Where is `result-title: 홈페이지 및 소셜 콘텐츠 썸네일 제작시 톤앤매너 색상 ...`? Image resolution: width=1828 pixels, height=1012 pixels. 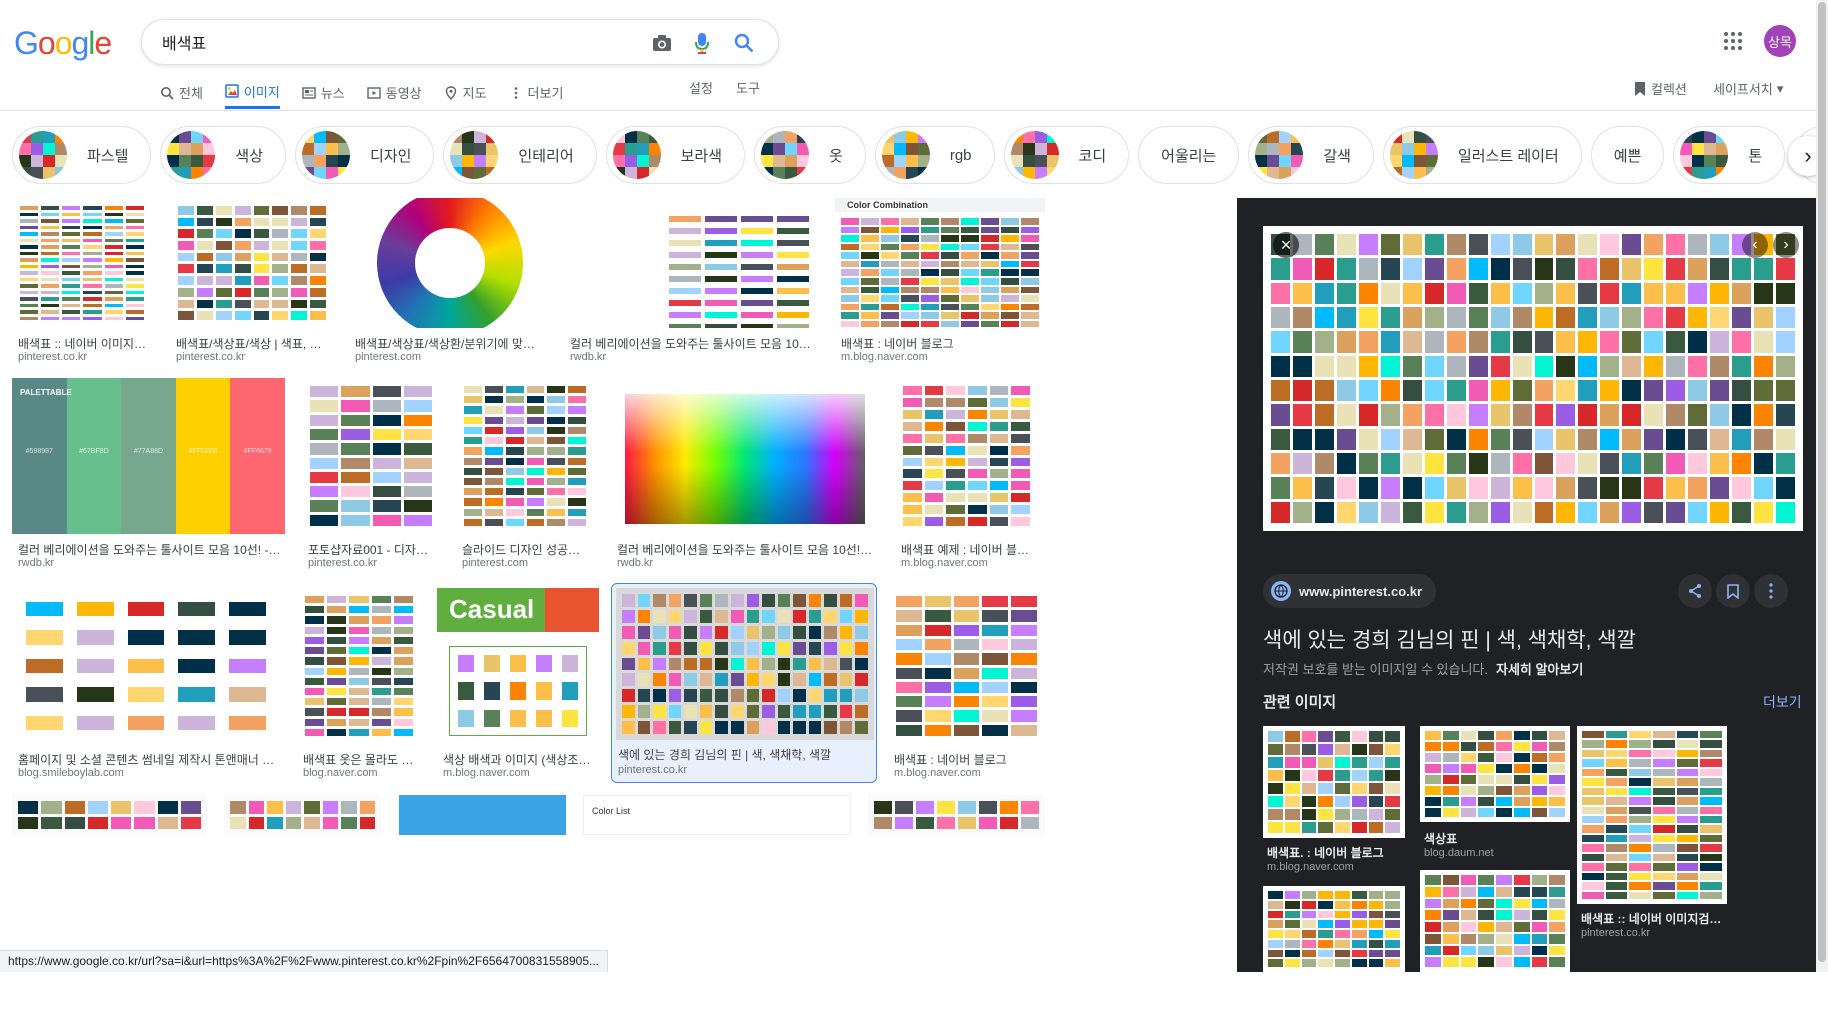
result-title: 홈페이지 및 소셜 콘텐츠 썸네일 제작시 톤앤매너 색상 ... is located at coordinates (147, 759).